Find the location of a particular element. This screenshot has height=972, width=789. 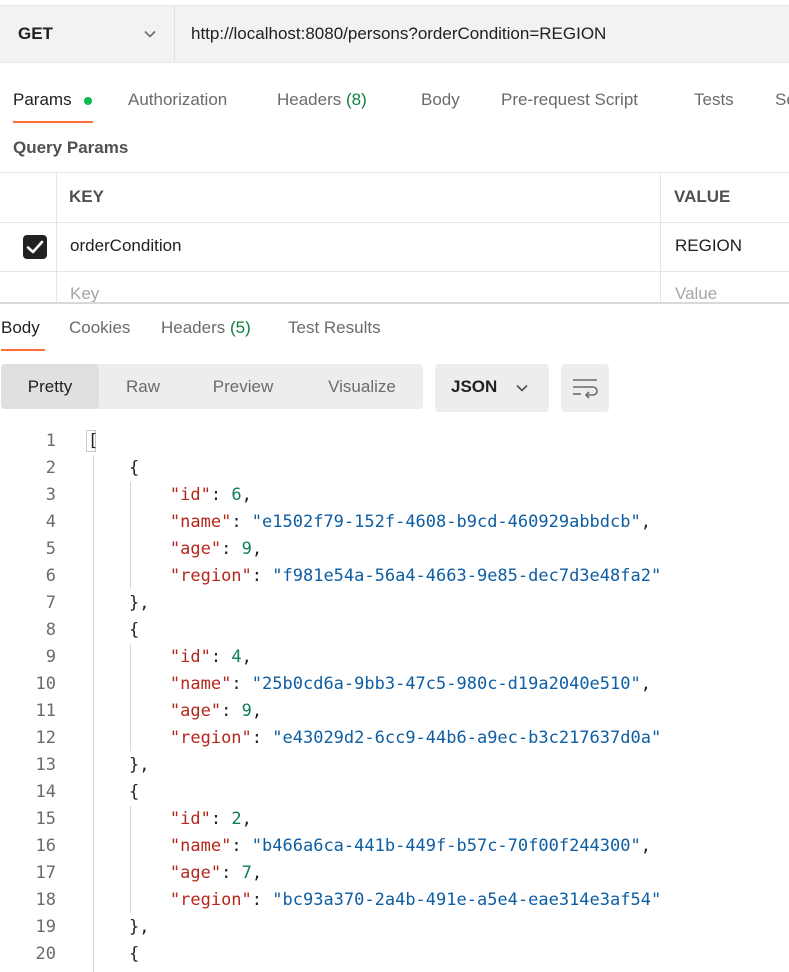

param-enabled-checkbox is located at coordinates (35, 247).